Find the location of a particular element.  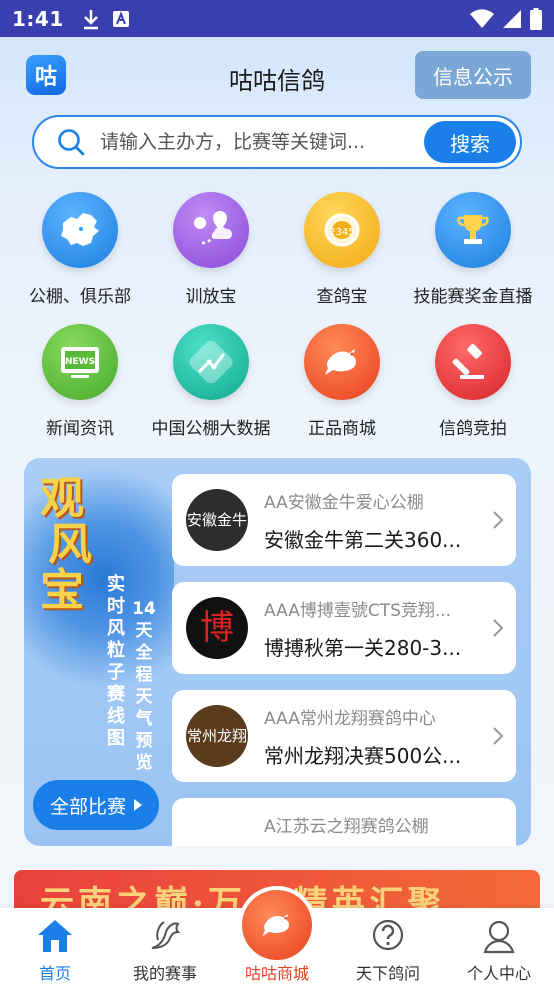

tab-label: 我的赛事 is located at coordinates (164, 973).